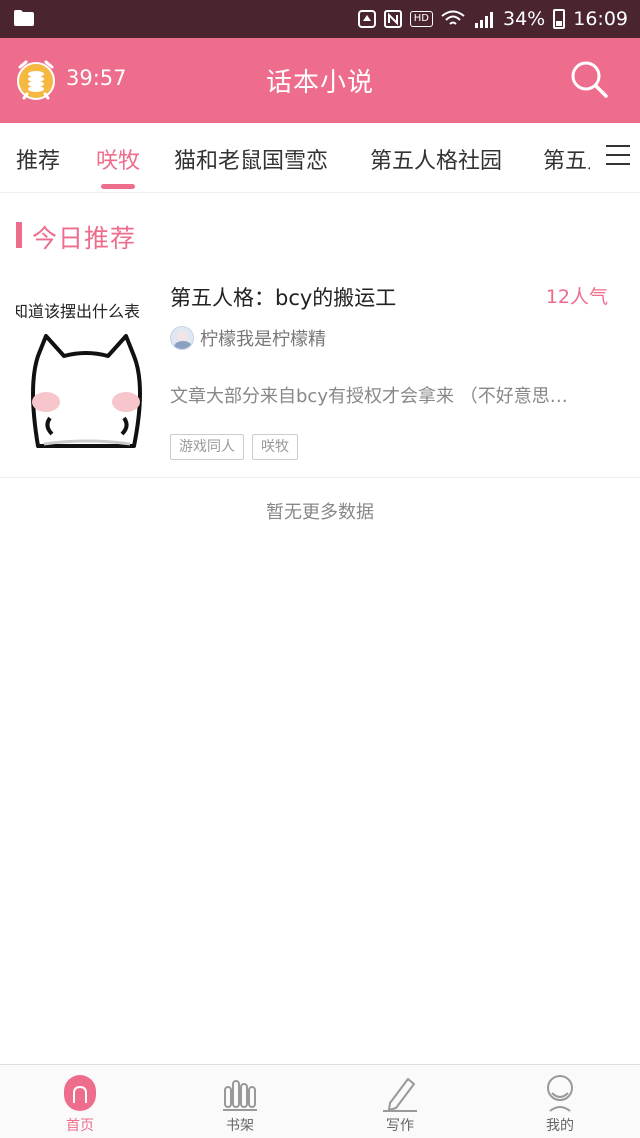  I want to click on nav-label: 我的, so click(560, 1126).